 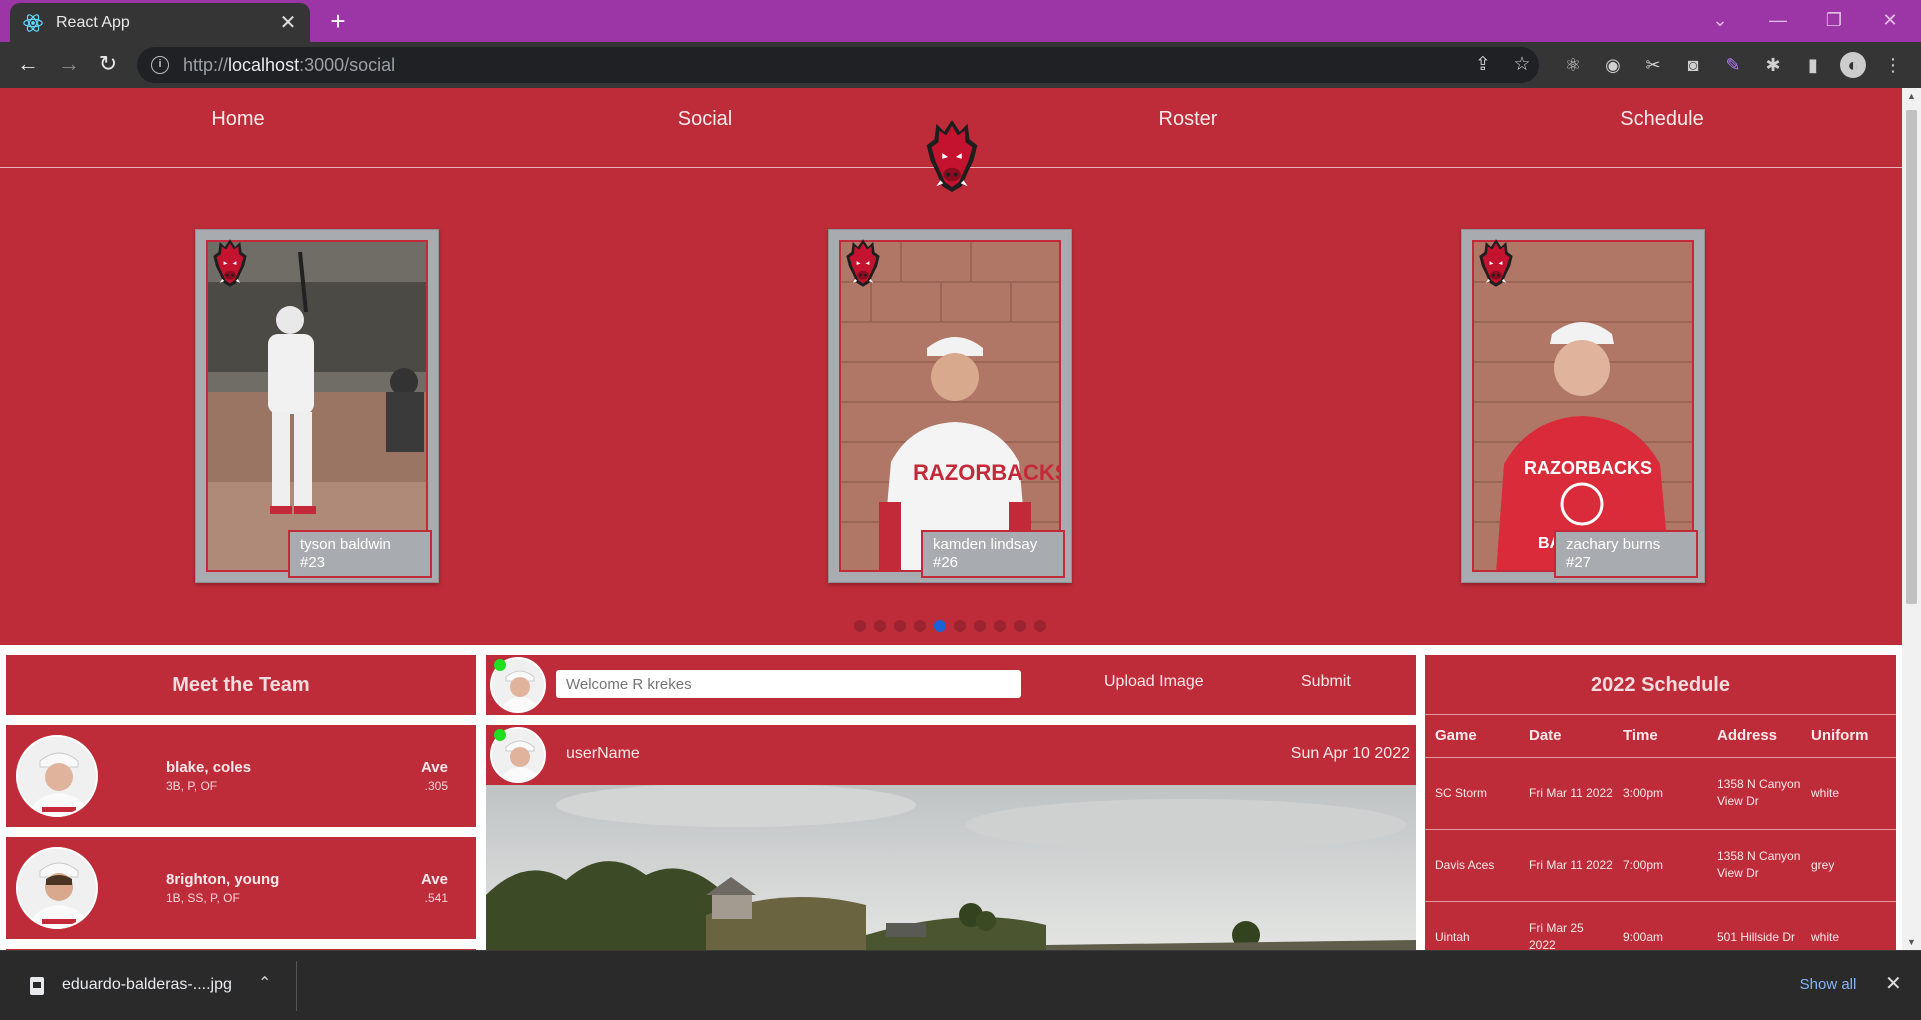 What do you see at coordinates (1566, 925) in the screenshot?
I see `cell-date: Fri Mar 25 2022` at bounding box center [1566, 925].